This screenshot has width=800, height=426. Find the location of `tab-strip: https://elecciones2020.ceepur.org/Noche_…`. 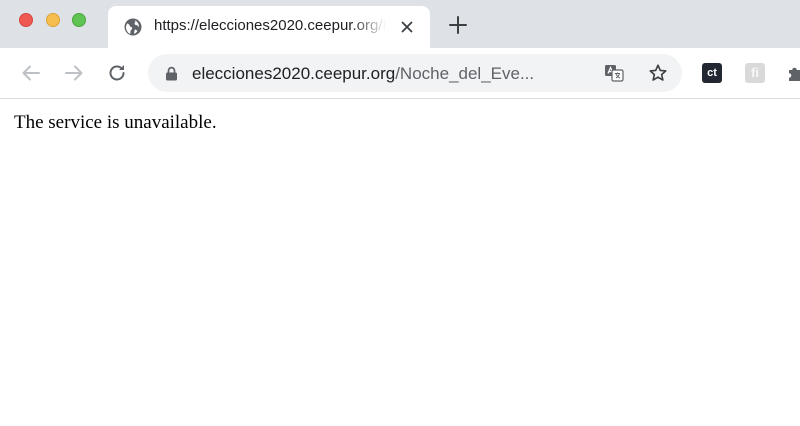

tab-strip: https://elecciones2020.ceepur.org/Noche_… is located at coordinates (400, 24).